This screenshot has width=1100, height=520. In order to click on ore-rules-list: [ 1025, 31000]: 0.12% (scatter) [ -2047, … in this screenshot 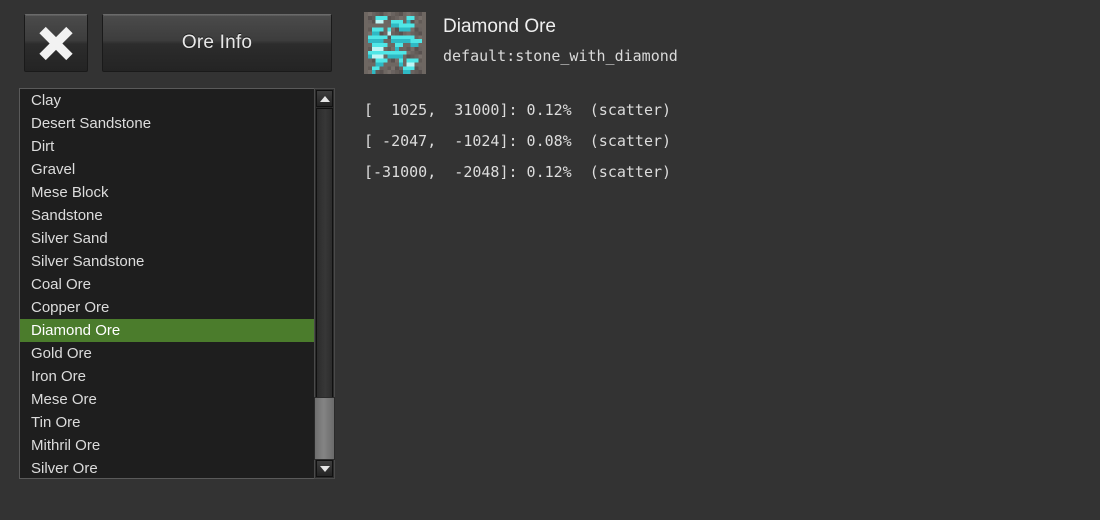, I will do `click(517, 141)`.